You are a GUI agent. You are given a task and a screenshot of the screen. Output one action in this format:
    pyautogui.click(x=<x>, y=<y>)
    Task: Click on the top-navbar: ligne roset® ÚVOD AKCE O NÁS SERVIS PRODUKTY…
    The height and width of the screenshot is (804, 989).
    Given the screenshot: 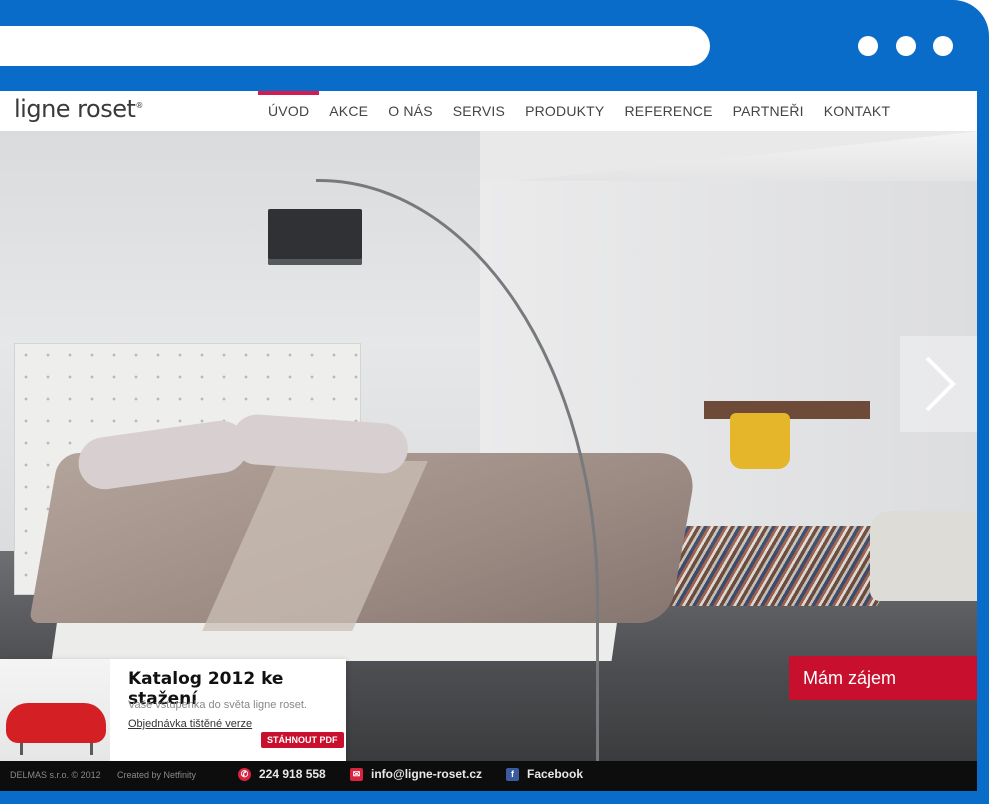 What is the action you would take?
    pyautogui.click(x=488, y=111)
    